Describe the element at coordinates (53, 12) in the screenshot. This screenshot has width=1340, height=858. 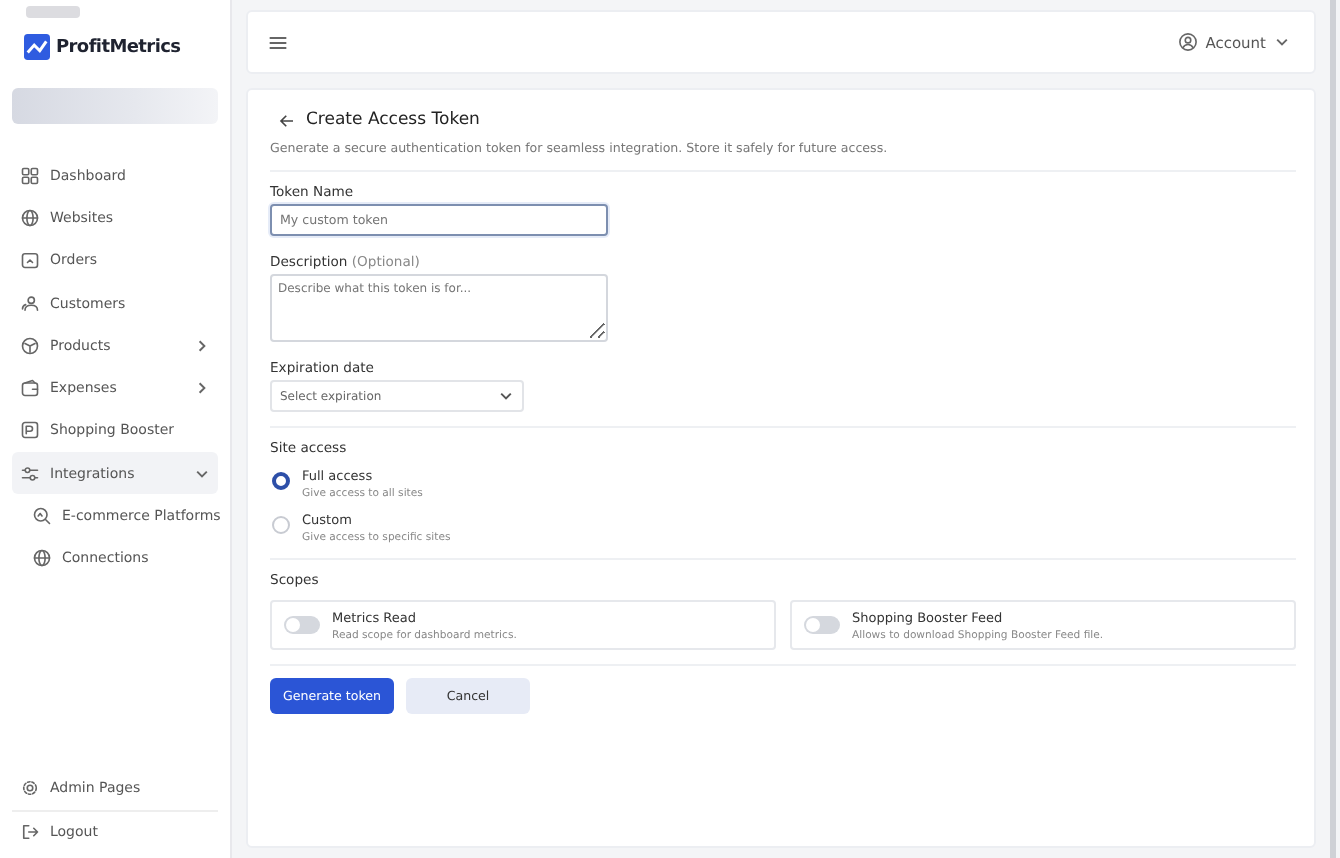
I see `blurred-text` at that location.